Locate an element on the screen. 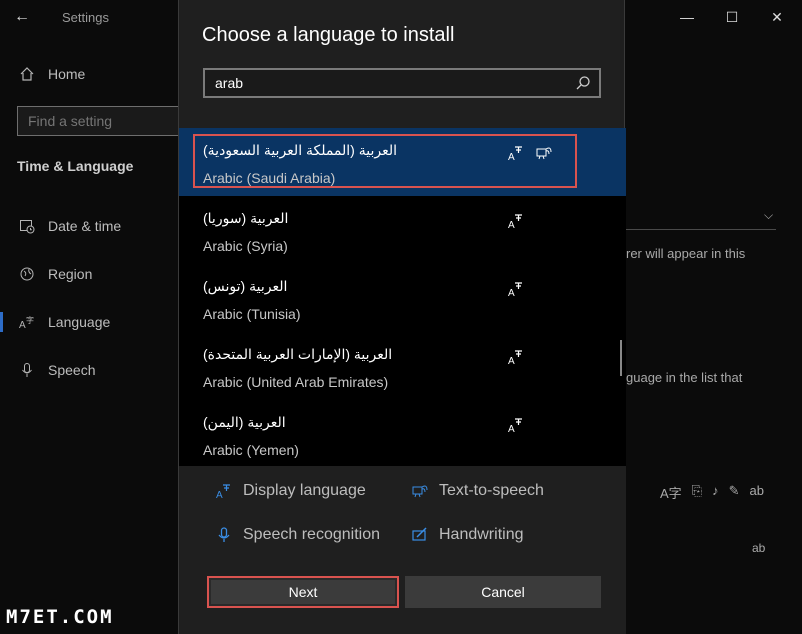 This screenshot has height=634, width=802. language-search-field is located at coordinates (402, 83).